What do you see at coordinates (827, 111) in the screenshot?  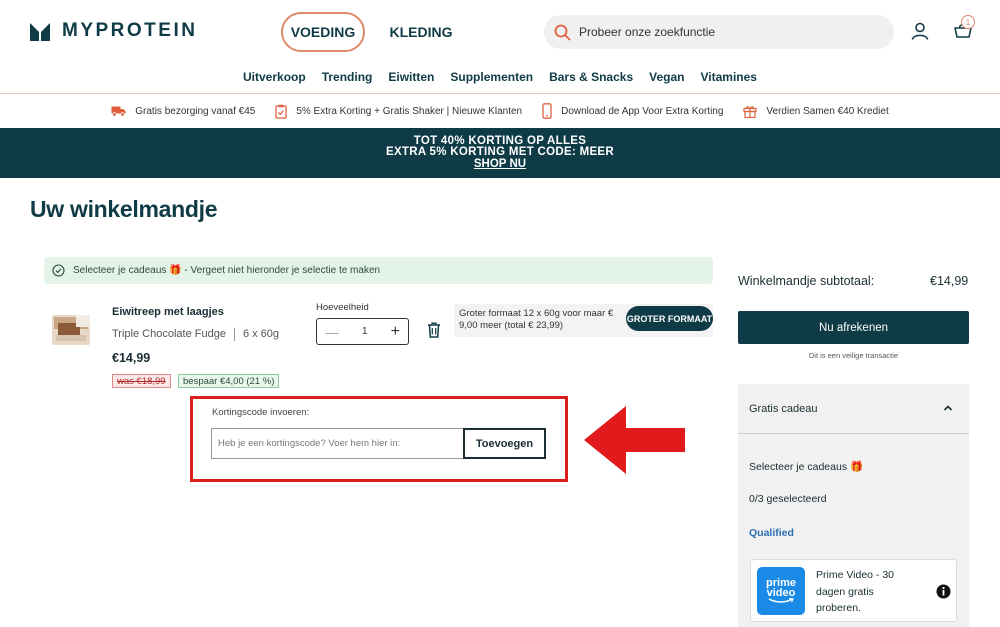 I see `usp-text-referral: Verdien Samen €40 Krediet` at bounding box center [827, 111].